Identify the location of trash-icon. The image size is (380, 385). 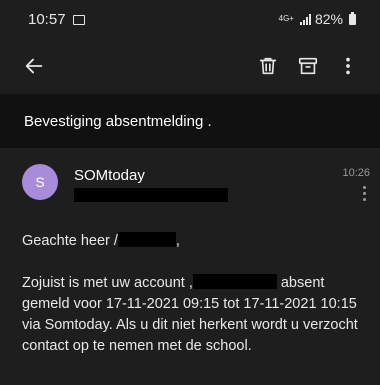
(268, 66).